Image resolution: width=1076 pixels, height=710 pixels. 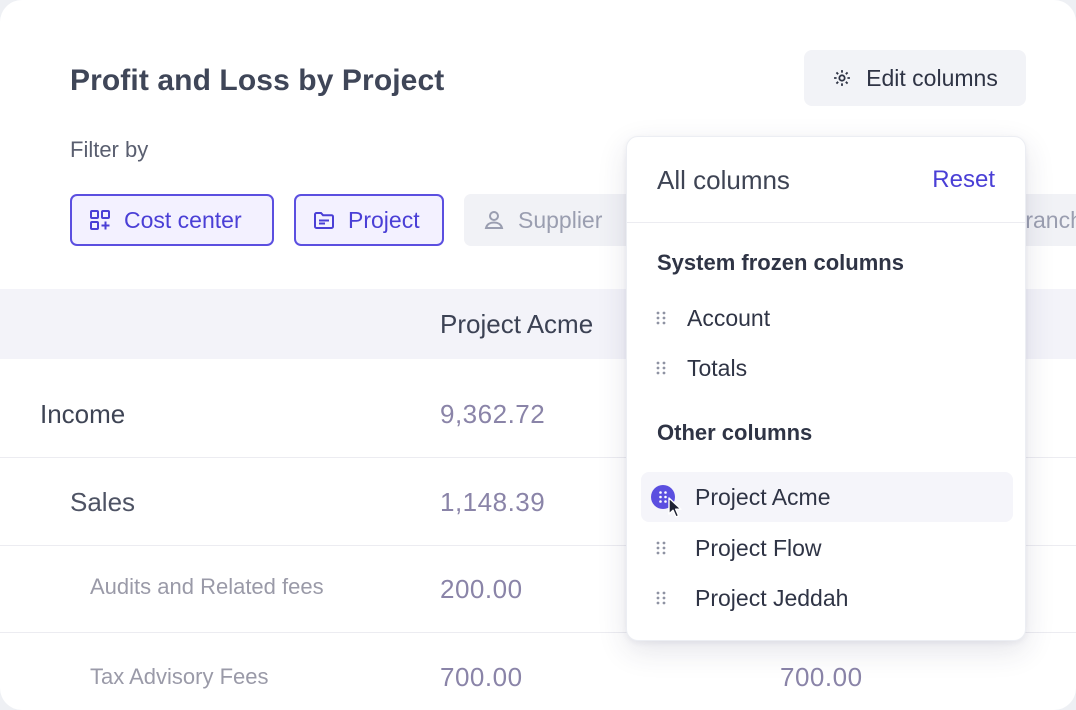 What do you see at coordinates (827, 548) in the screenshot?
I see `column-item-project-flow: Project Flow` at bounding box center [827, 548].